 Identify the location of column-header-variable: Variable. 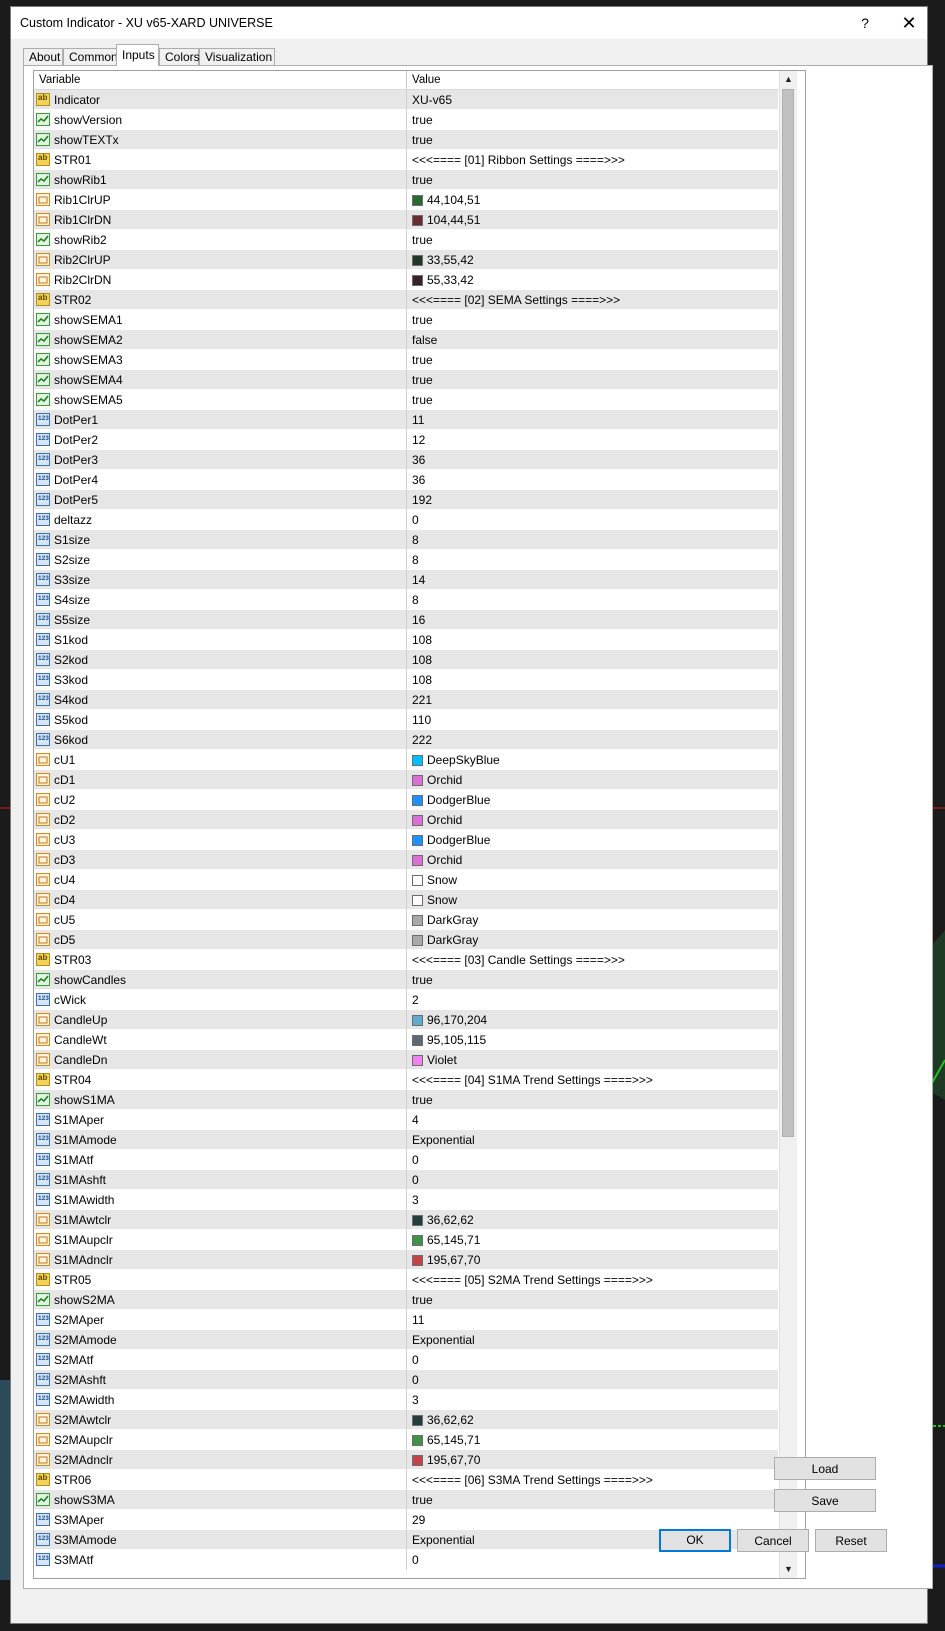
(220, 80).